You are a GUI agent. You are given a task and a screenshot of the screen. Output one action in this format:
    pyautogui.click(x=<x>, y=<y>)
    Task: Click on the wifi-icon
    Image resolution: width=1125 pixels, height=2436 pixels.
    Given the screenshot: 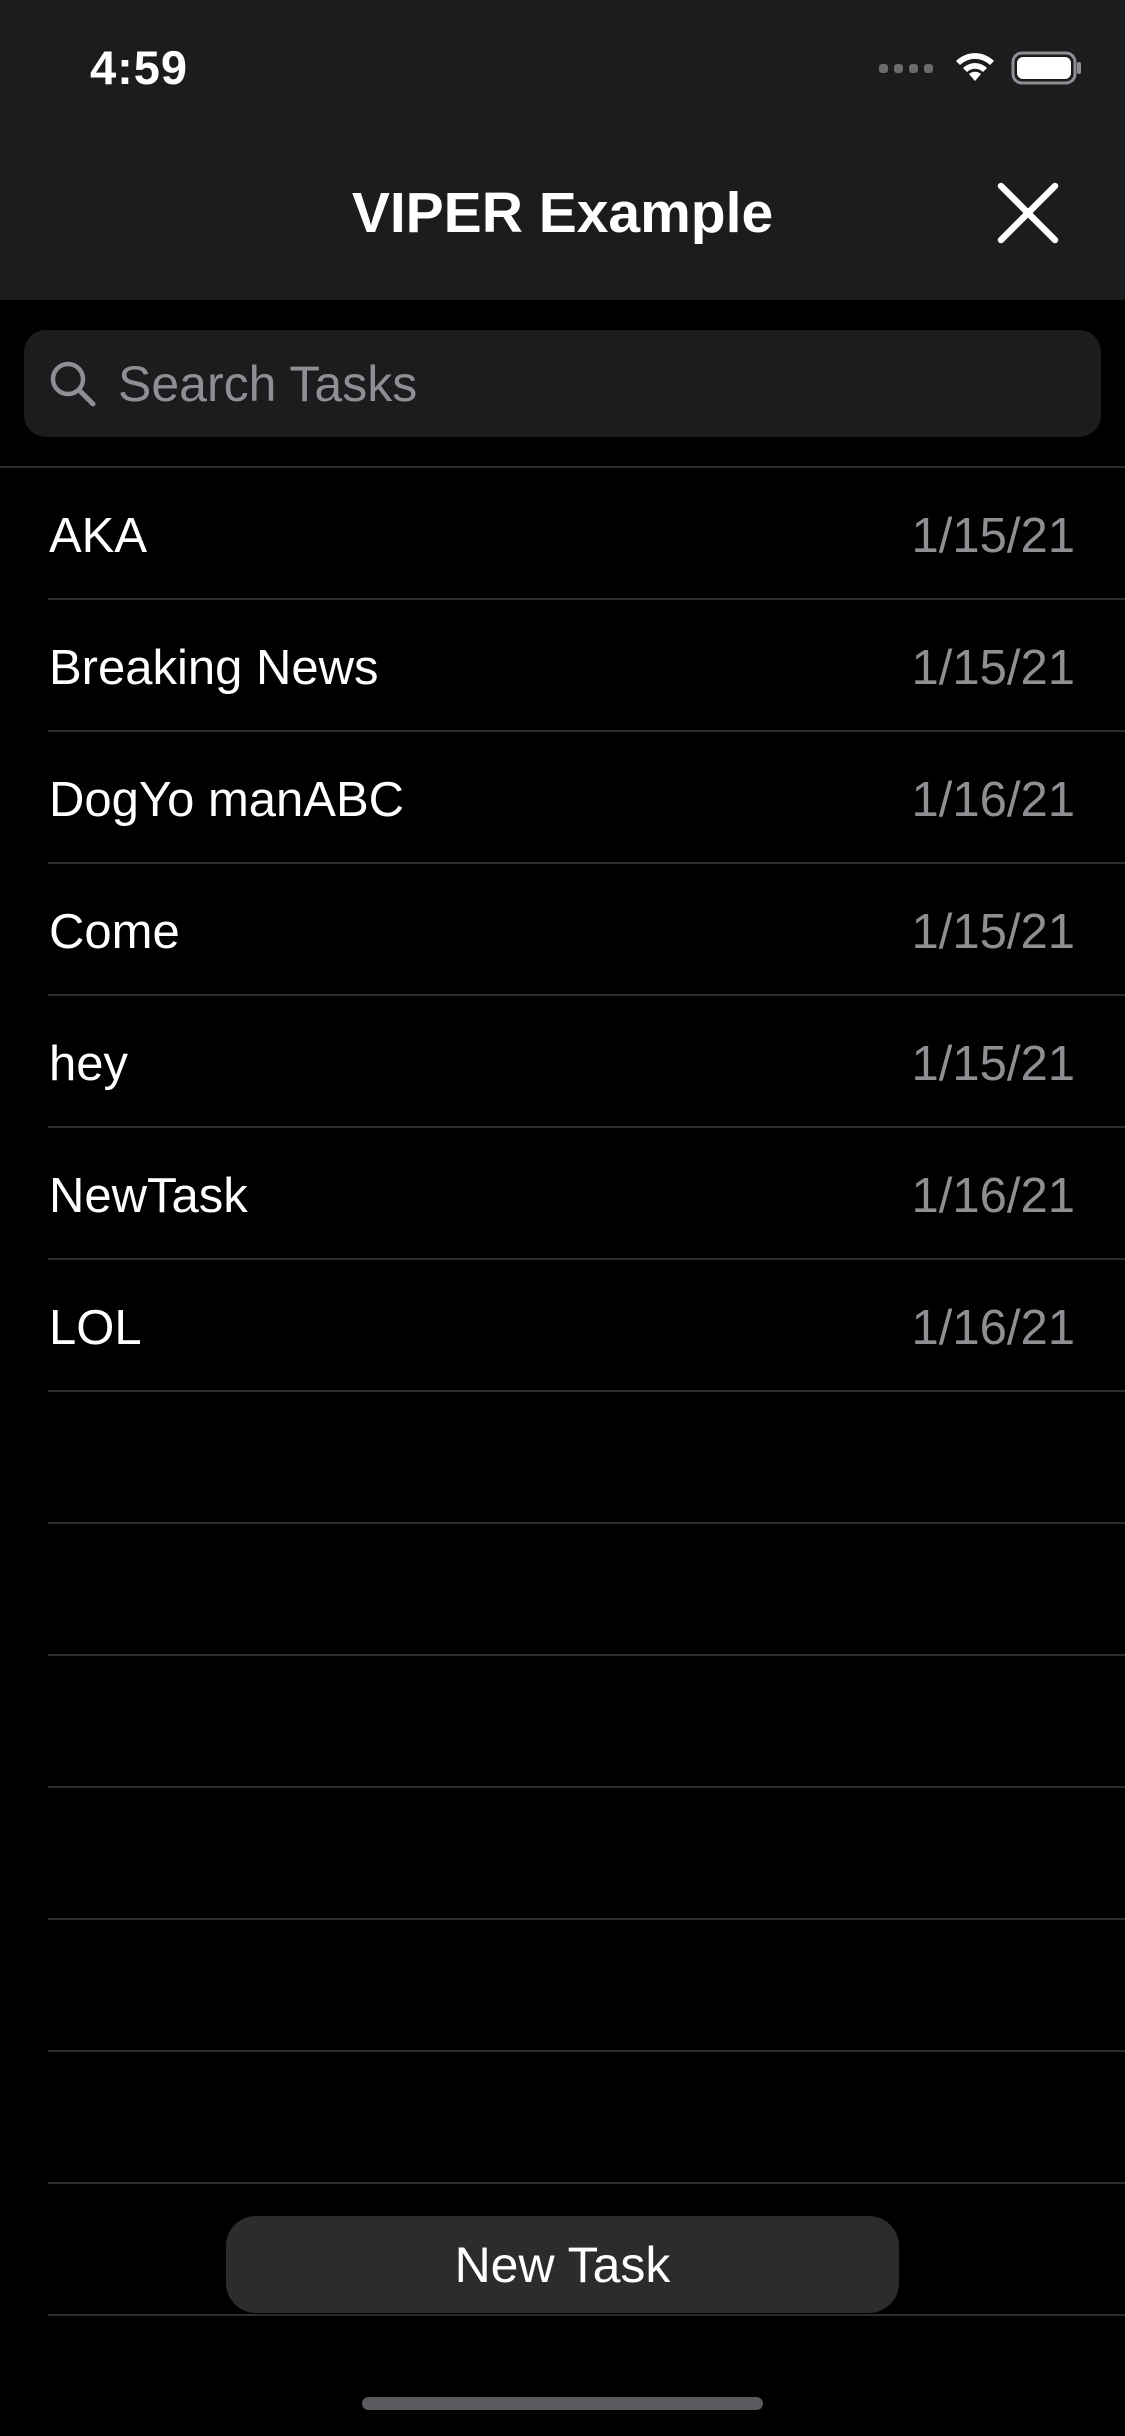 What is the action you would take?
    pyautogui.click(x=975, y=67)
    